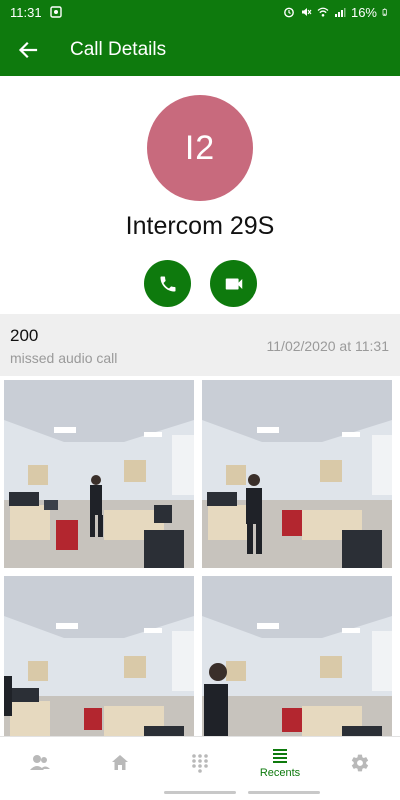  What do you see at coordinates (55, 12) in the screenshot?
I see `screenshot-notification-icon` at bounding box center [55, 12].